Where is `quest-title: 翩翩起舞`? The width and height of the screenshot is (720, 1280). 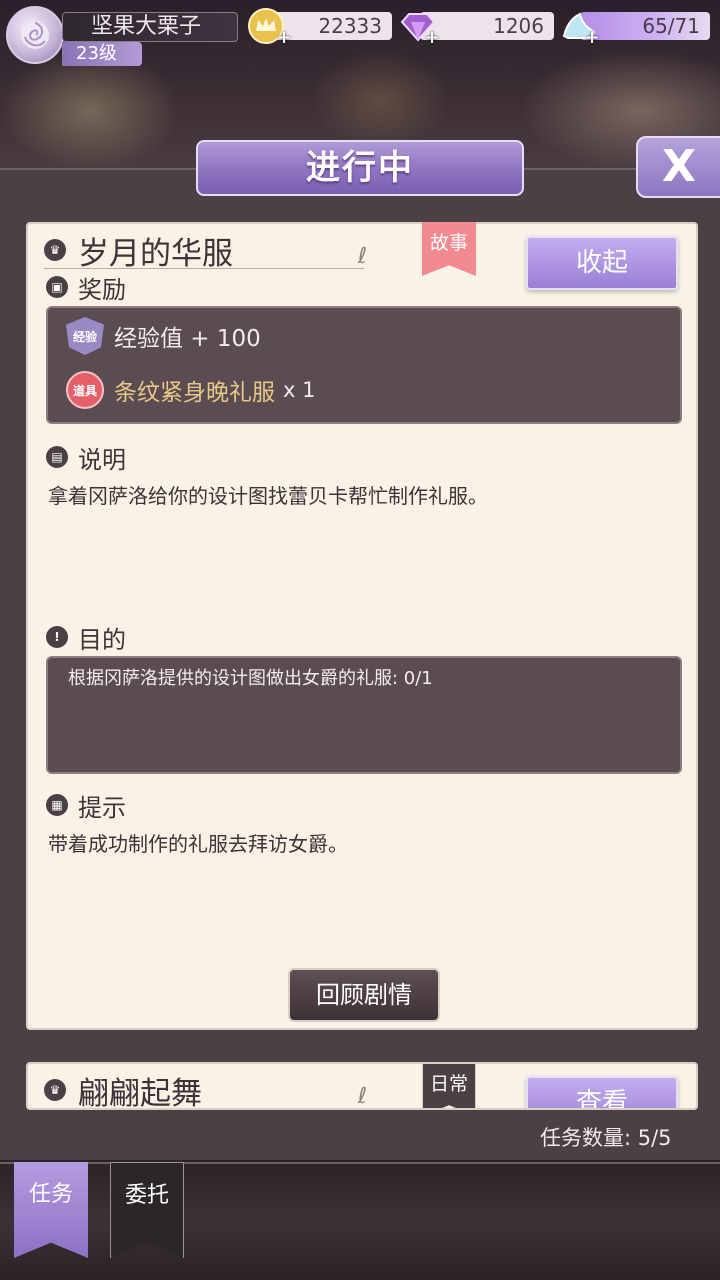 quest-title: 翩翩起舞 is located at coordinates (140, 1092).